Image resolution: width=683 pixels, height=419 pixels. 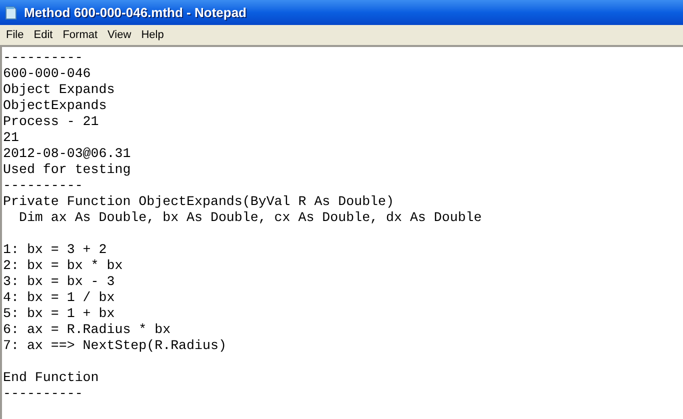 I want to click on menu-item: Format, so click(x=80, y=35).